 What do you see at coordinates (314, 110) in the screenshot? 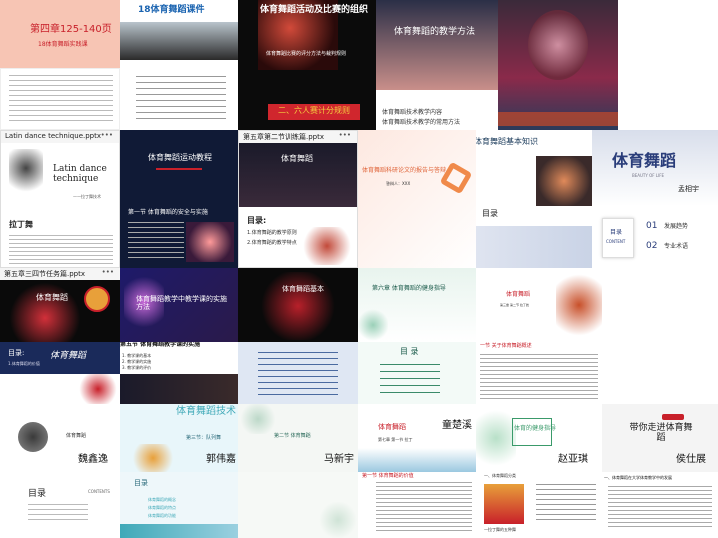
I see `slide-heading: 二、六人赛计分规则` at bounding box center [314, 110].